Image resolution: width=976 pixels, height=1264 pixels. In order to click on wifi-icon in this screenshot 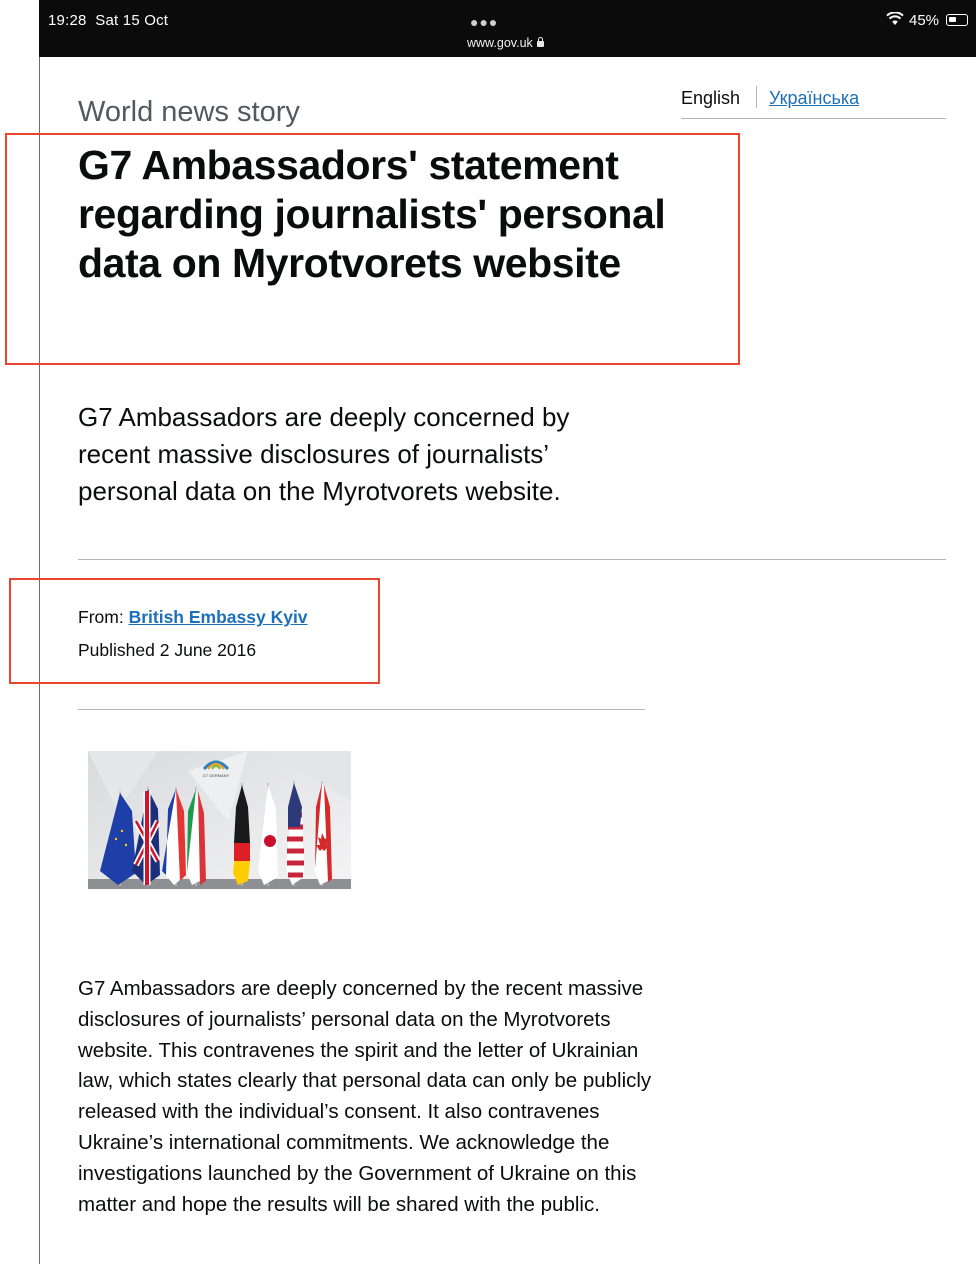, I will do `click(895, 18)`.